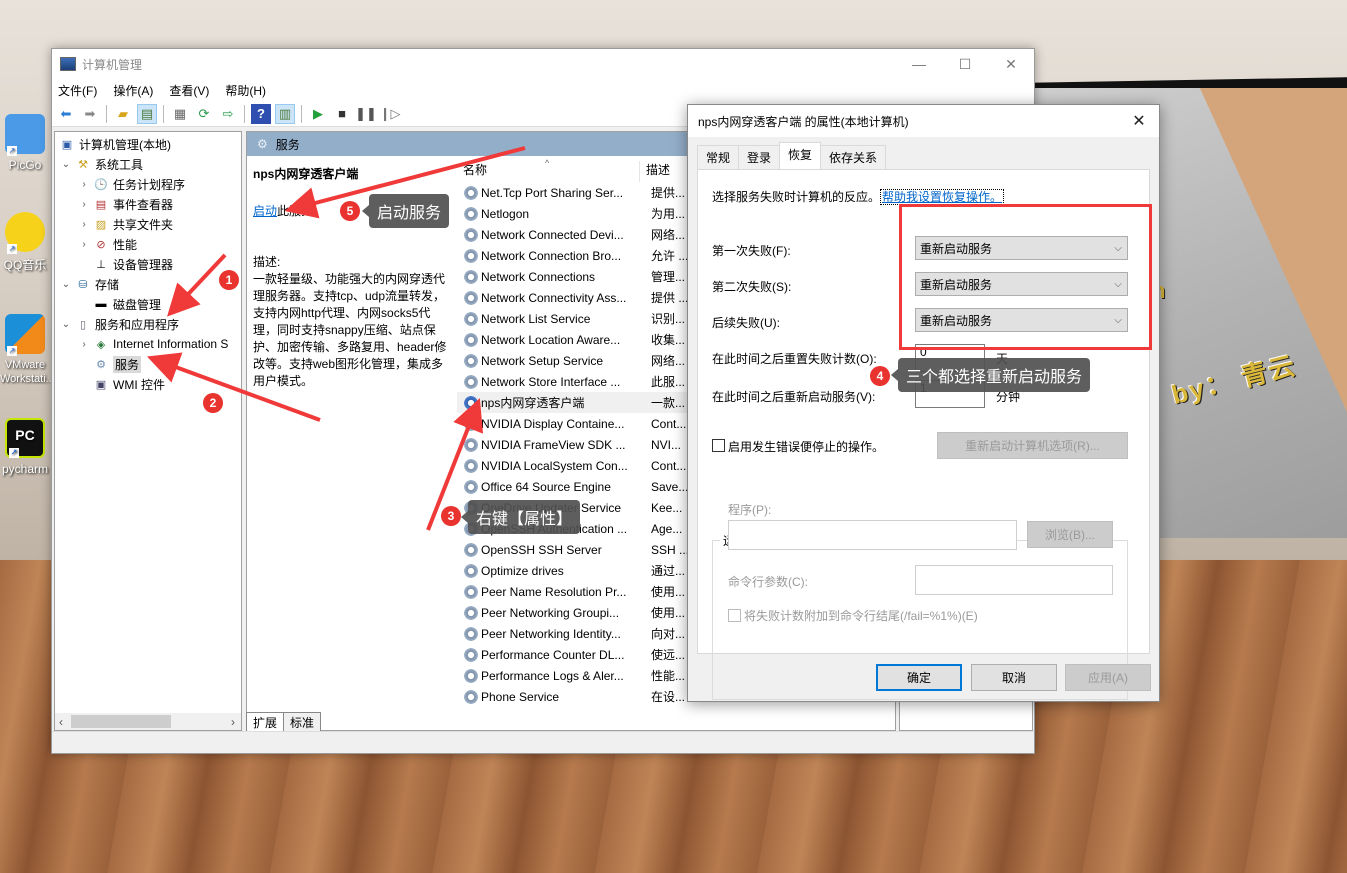 This screenshot has width=1347, height=873. What do you see at coordinates (265, 722) in the screenshot?
I see `tab-extended: 扩展` at bounding box center [265, 722].